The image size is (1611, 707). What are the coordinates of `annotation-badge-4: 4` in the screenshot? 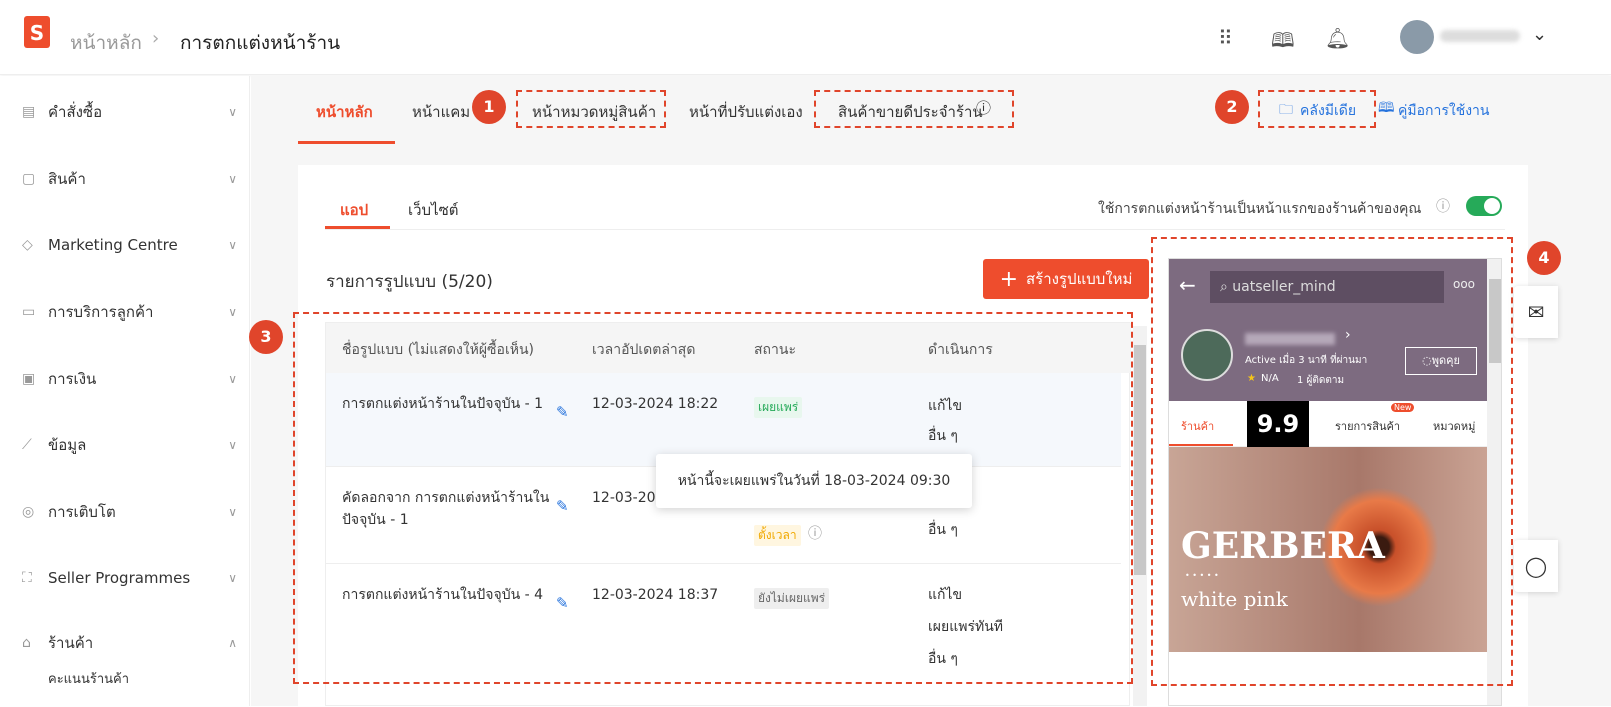 It's located at (1544, 258).